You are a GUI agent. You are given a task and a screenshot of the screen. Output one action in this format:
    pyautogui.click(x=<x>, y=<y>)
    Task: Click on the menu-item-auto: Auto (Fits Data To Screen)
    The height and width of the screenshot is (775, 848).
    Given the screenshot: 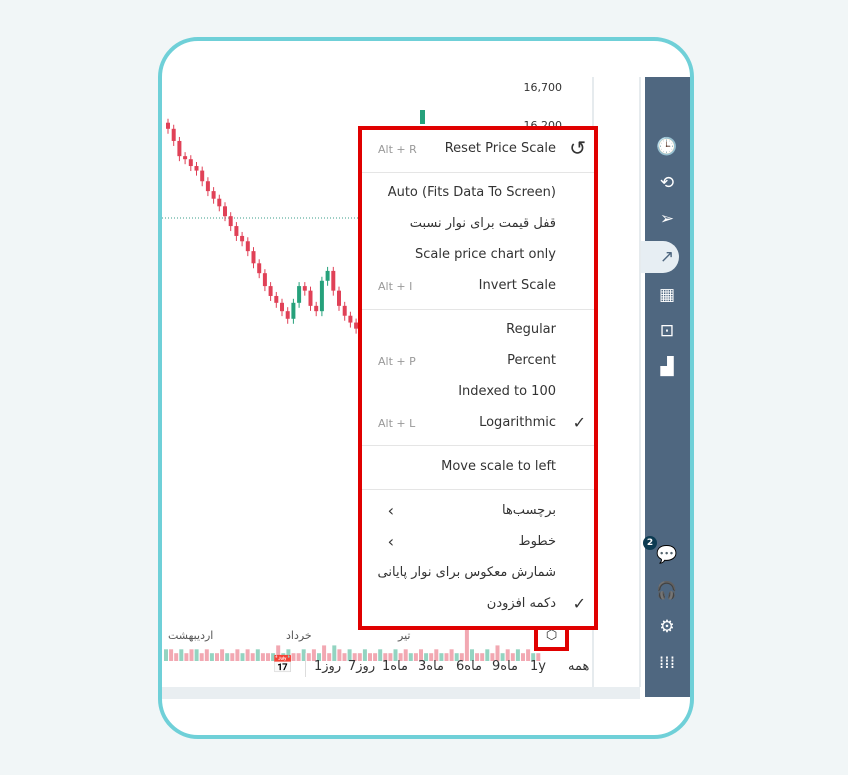 What is the action you would take?
    pyautogui.click(x=478, y=193)
    